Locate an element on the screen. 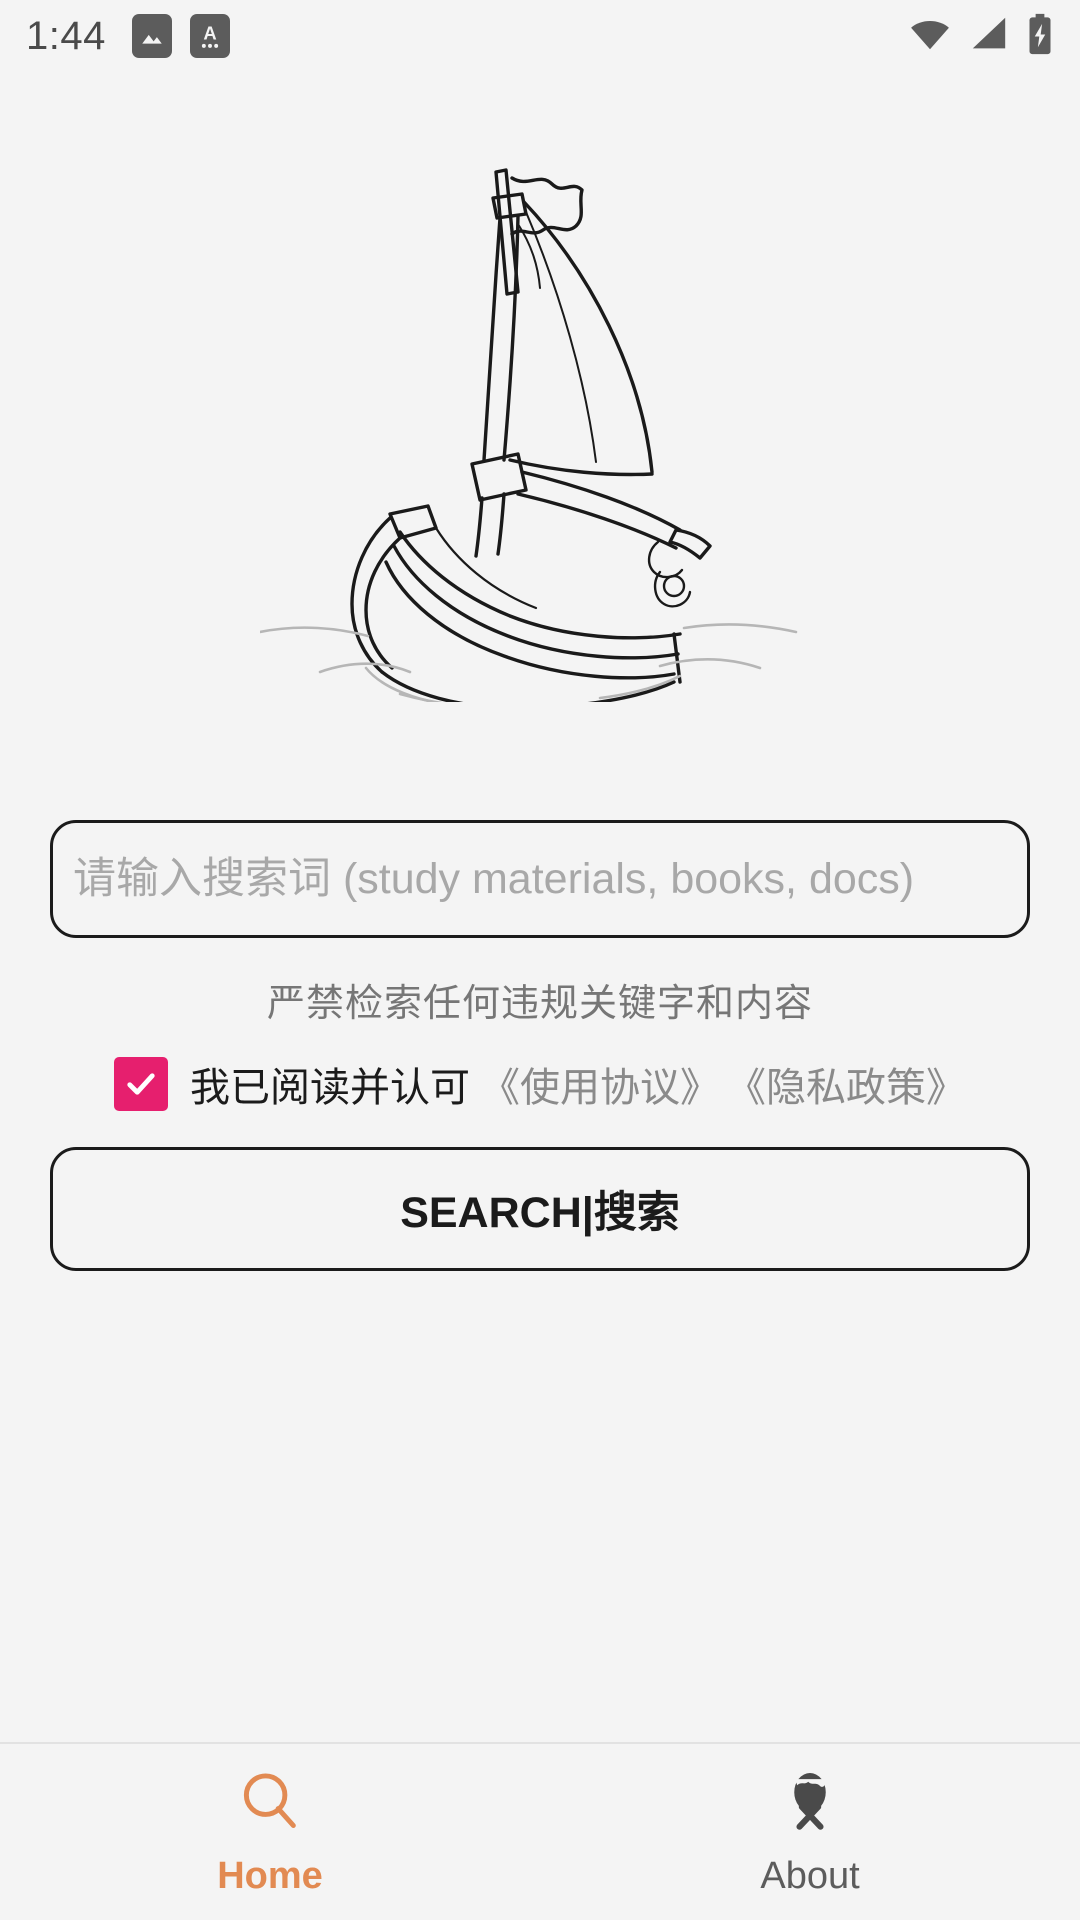  agreement-label: 我已阅读并认可 is located at coordinates (330, 1088).